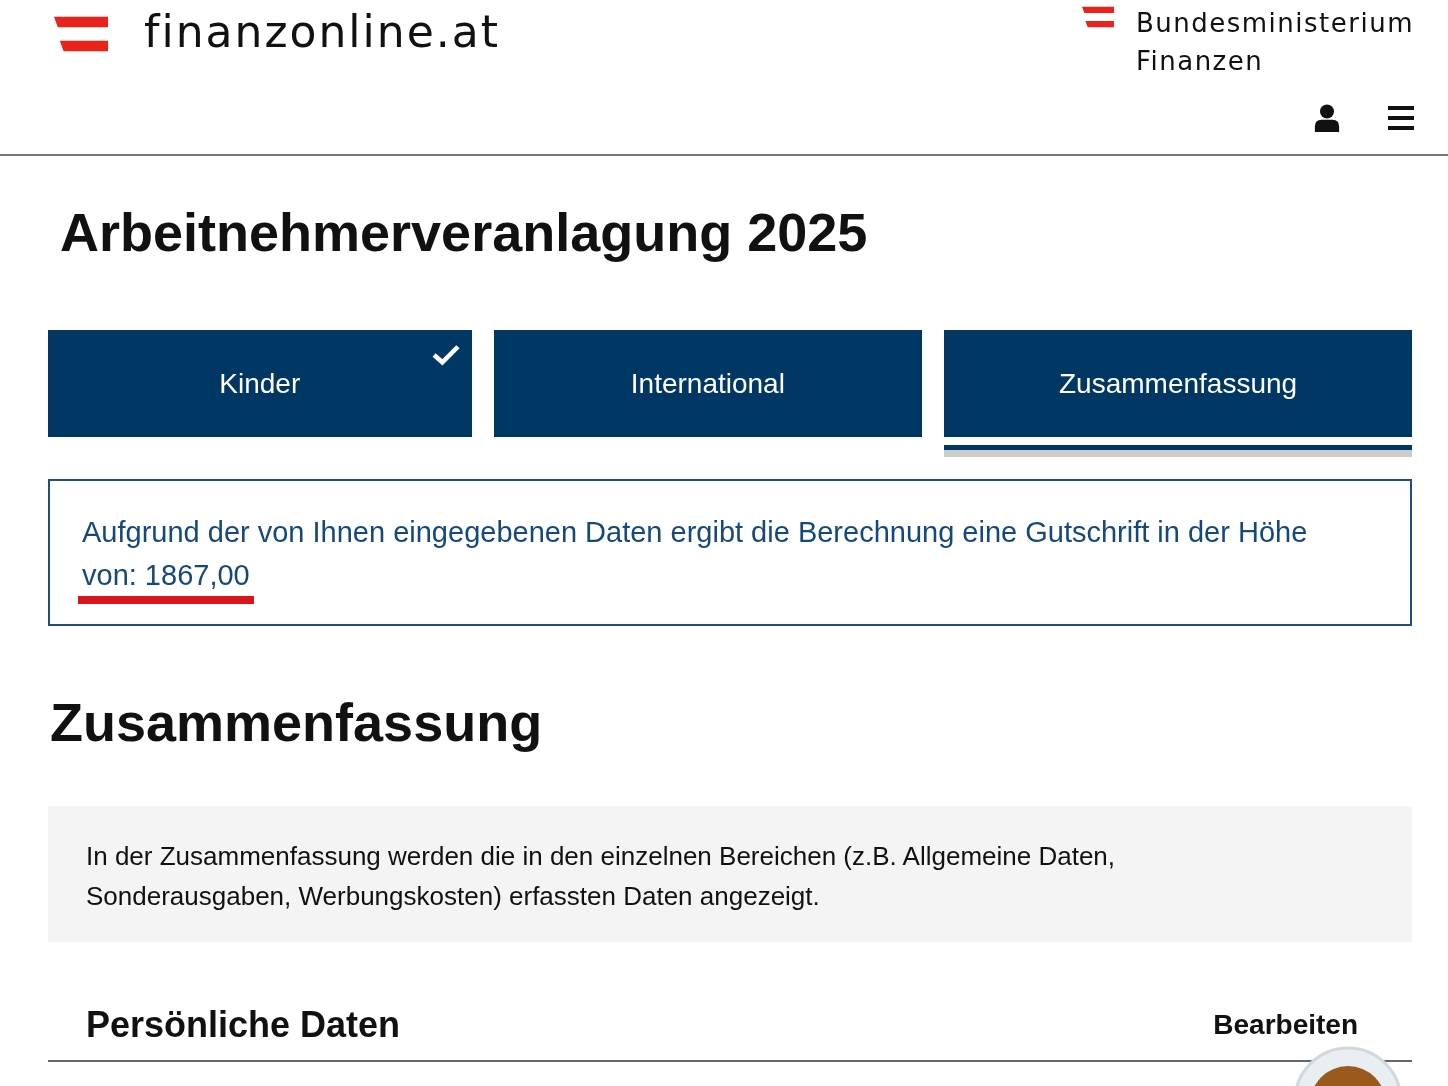 This screenshot has height=1086, width=1448. I want to click on ministry-name: Finanzen, so click(1200, 61).